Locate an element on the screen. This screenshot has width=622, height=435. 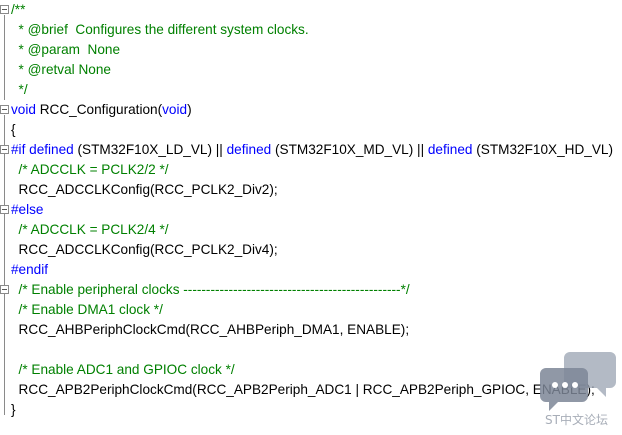
code-token: #if defined is located at coordinates (42, 149).